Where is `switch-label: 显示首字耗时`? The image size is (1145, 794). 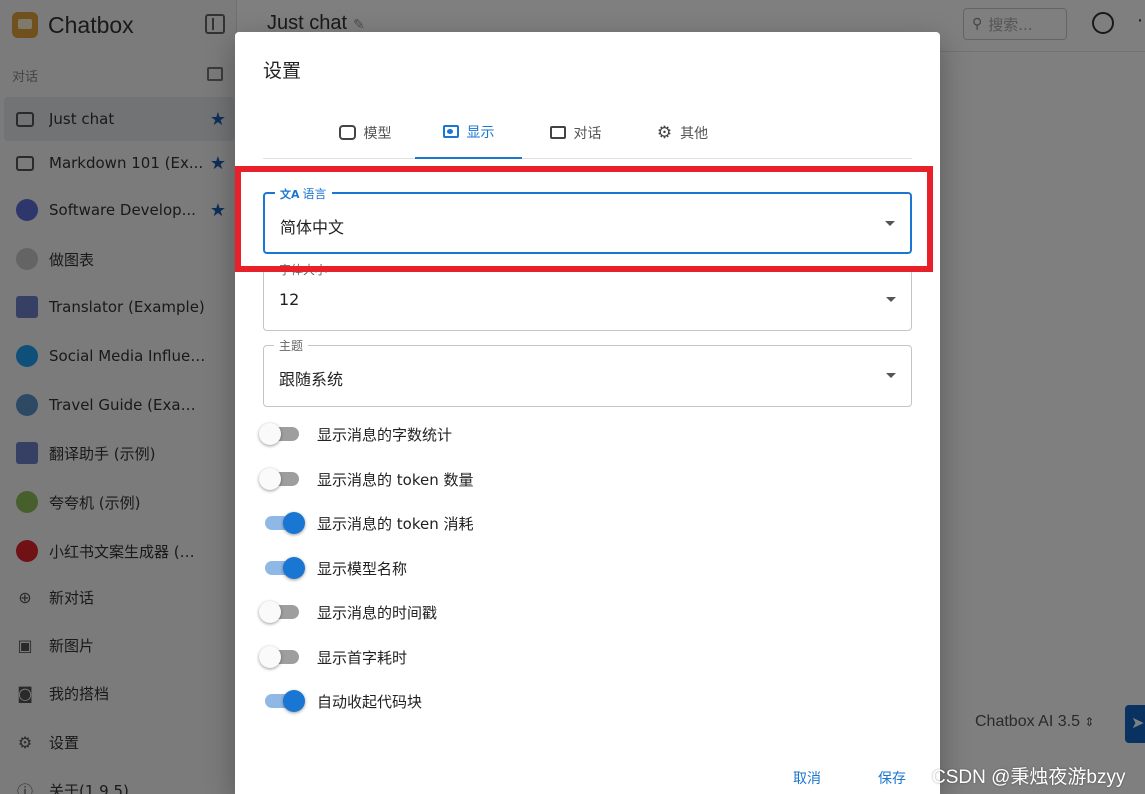
switch-label: 显示首字耗时 is located at coordinates (362, 657).